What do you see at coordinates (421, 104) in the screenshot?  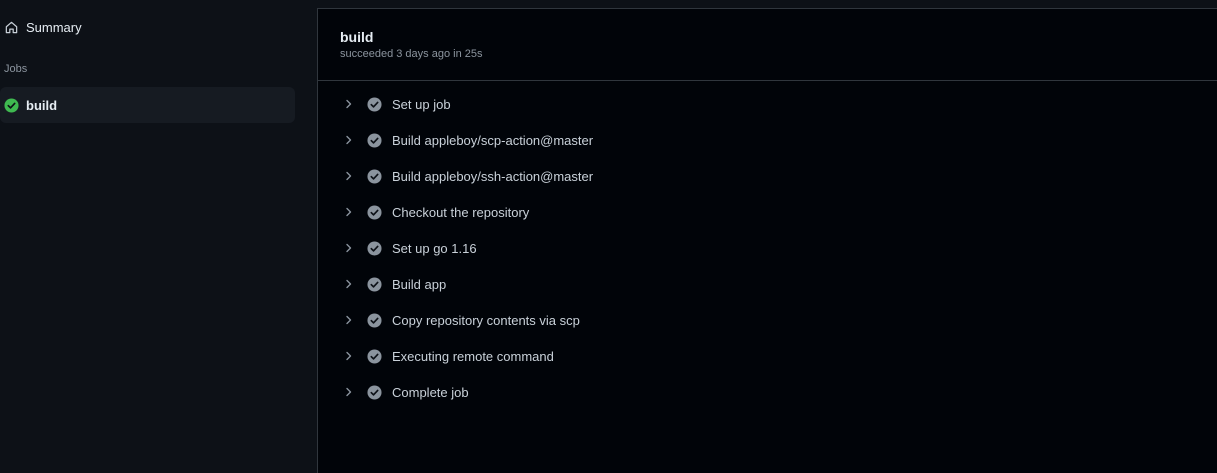 I see `step-label: Set up job` at bounding box center [421, 104].